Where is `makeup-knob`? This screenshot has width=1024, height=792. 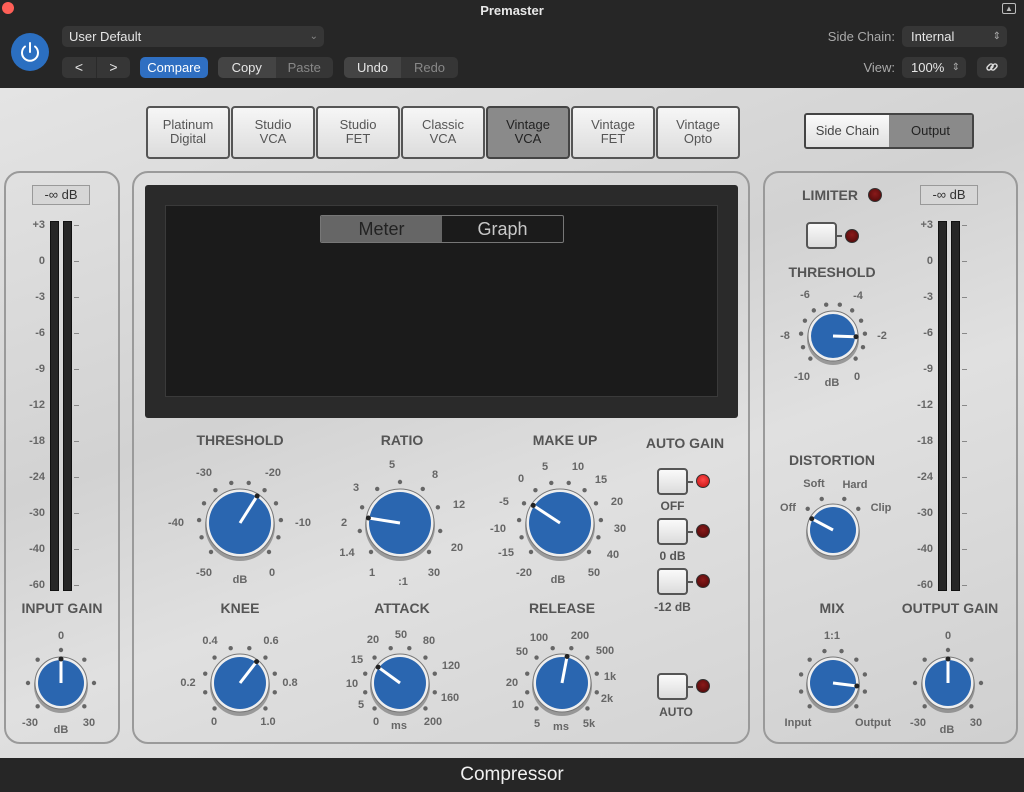 makeup-knob is located at coordinates (560, 523).